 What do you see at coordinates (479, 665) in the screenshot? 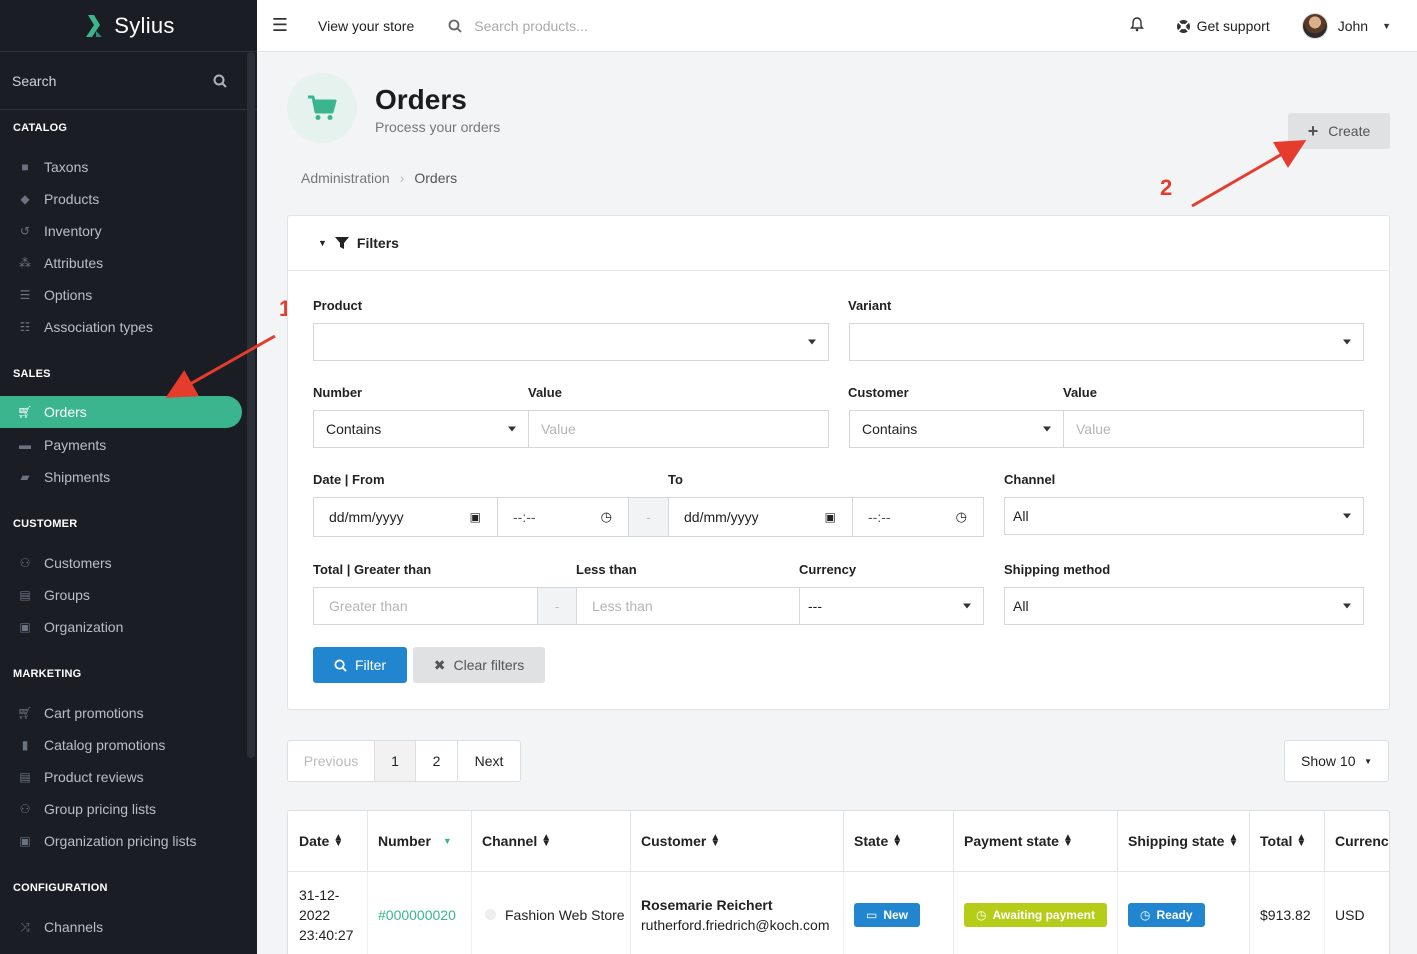
I see `clear-filters-button: ✖ Clear filters` at bounding box center [479, 665].